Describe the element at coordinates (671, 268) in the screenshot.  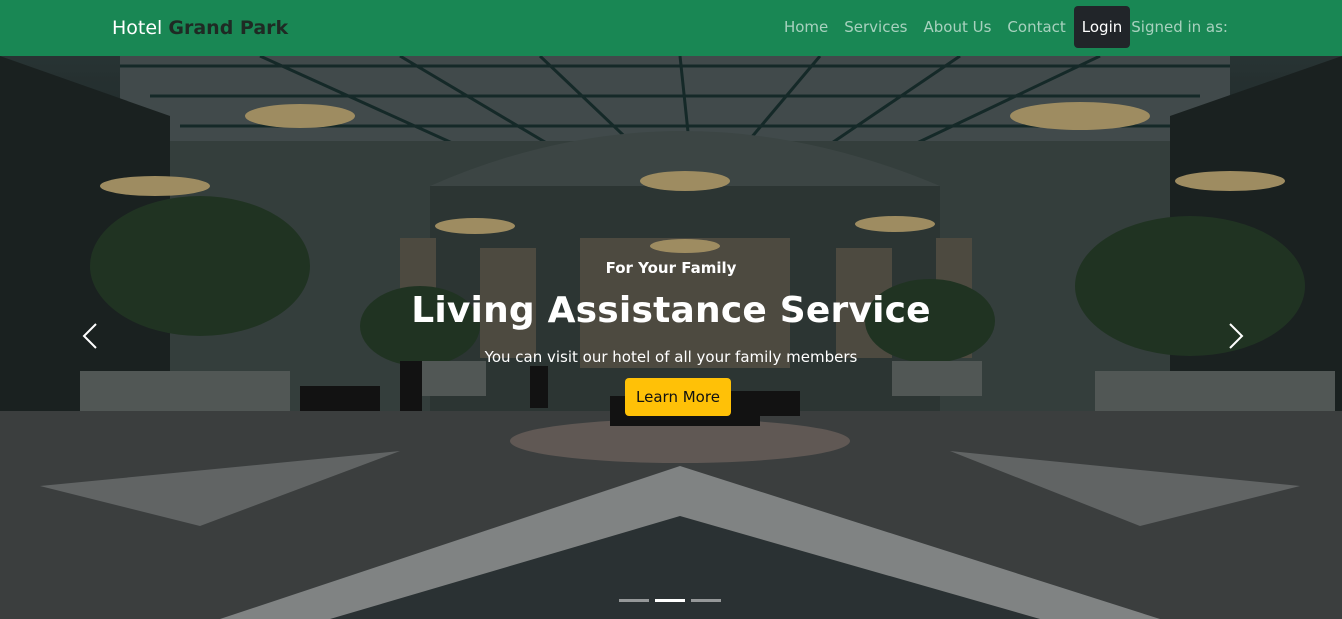
I see `hero-eyebrow: For Your Family` at that location.